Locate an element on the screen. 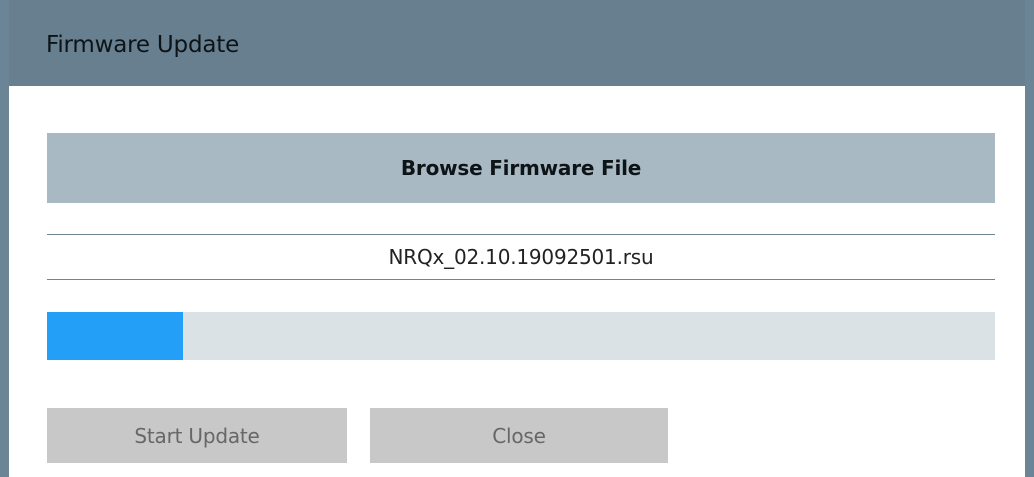  selected-file-field: NRQx_02.10.19092501.rsu is located at coordinates (521, 257).